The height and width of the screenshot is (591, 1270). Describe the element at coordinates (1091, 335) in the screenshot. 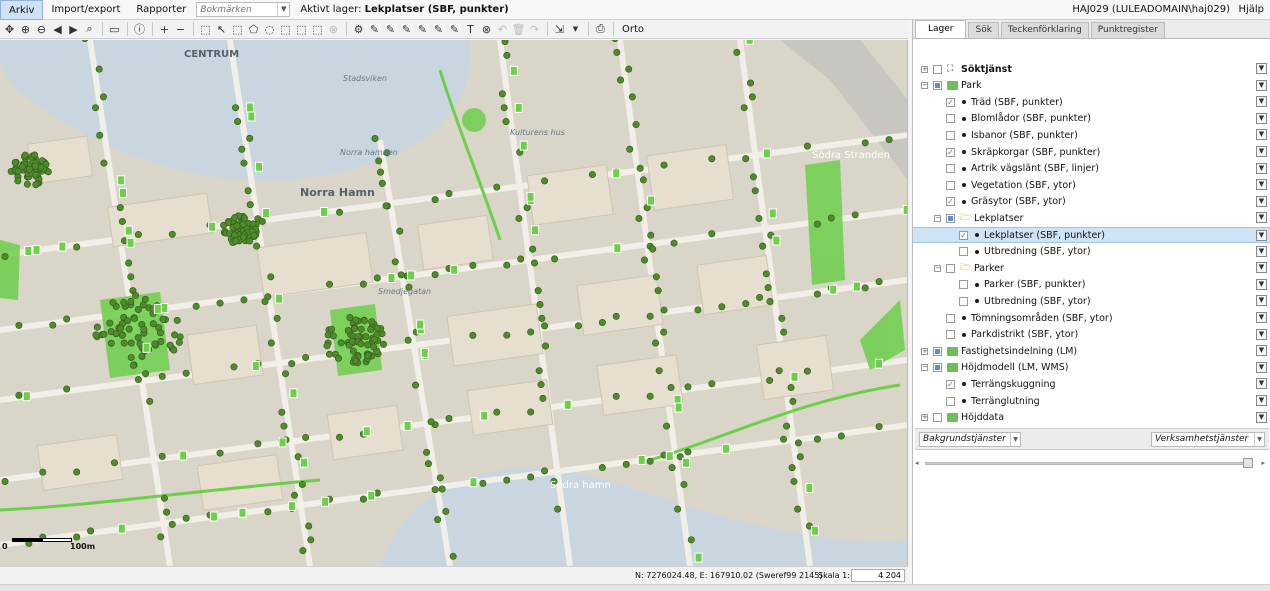

I see `layer-row: Parkdistrikt (SBF, ytor) ▼` at that location.